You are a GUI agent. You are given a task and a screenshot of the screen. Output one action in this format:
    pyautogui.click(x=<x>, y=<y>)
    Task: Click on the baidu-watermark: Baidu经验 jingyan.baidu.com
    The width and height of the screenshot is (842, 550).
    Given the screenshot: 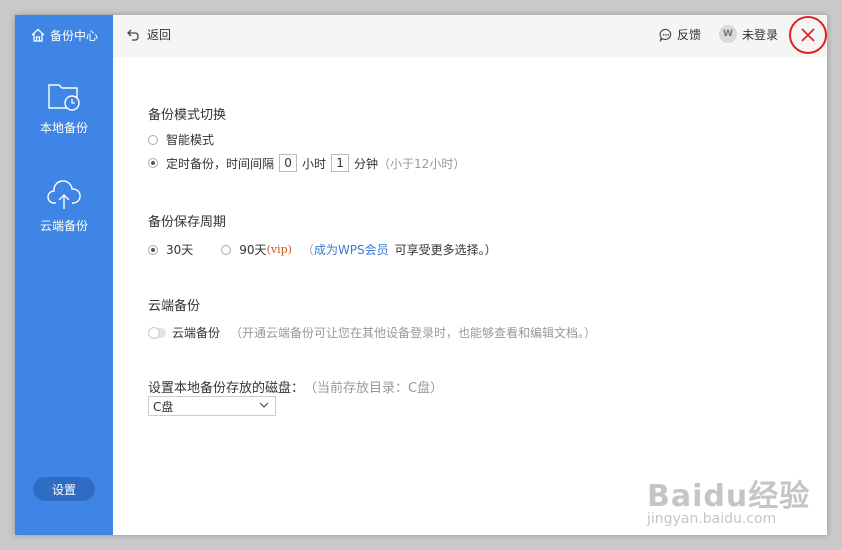 What is the action you would take?
    pyautogui.click(x=728, y=499)
    